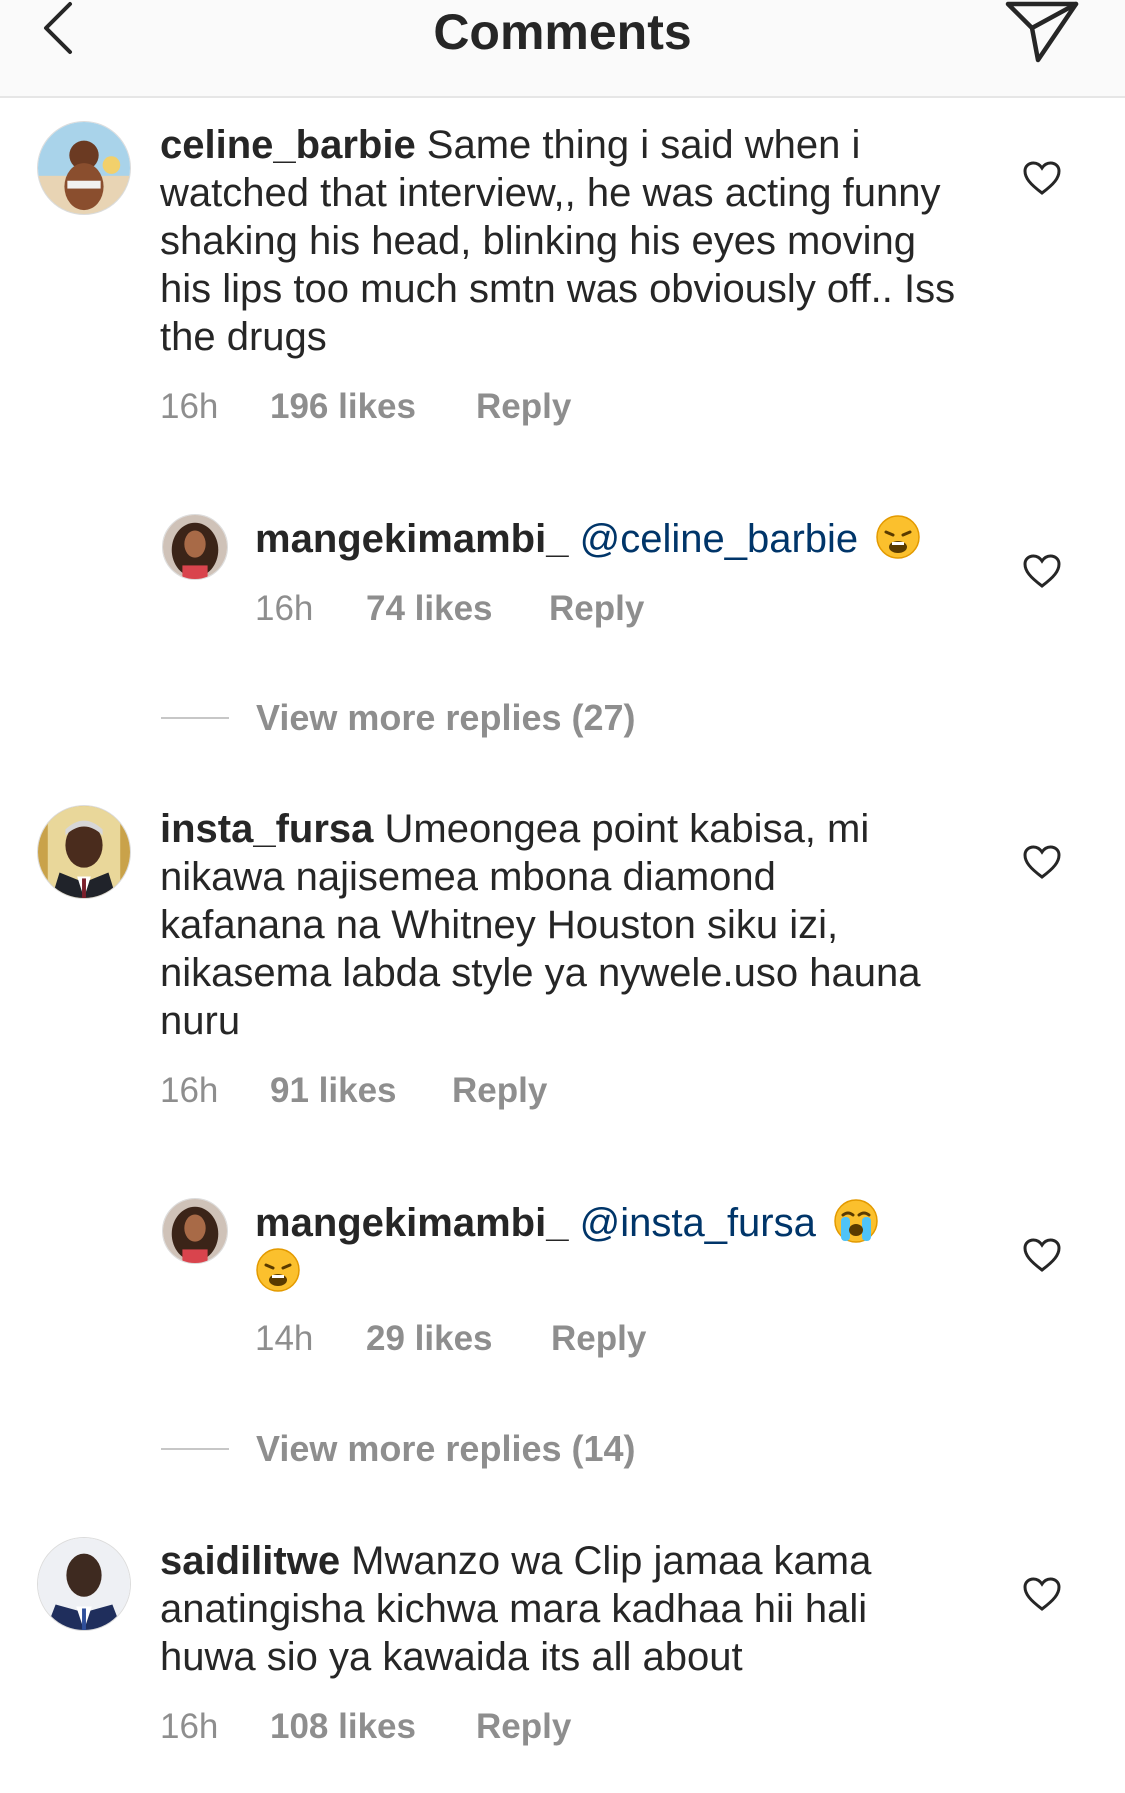 This screenshot has width=1125, height=1793. I want to click on likes-count: 29 likes, so click(458, 1339).